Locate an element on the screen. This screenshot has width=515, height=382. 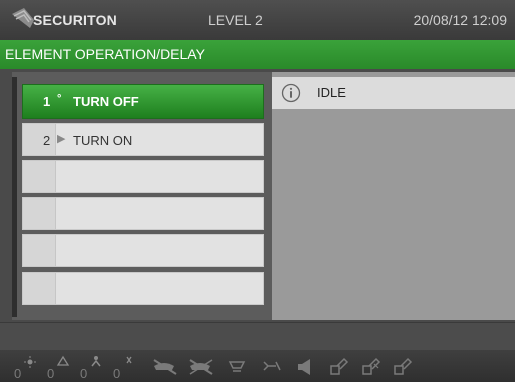
person-icon: 0 is located at coordinates (93, 367).